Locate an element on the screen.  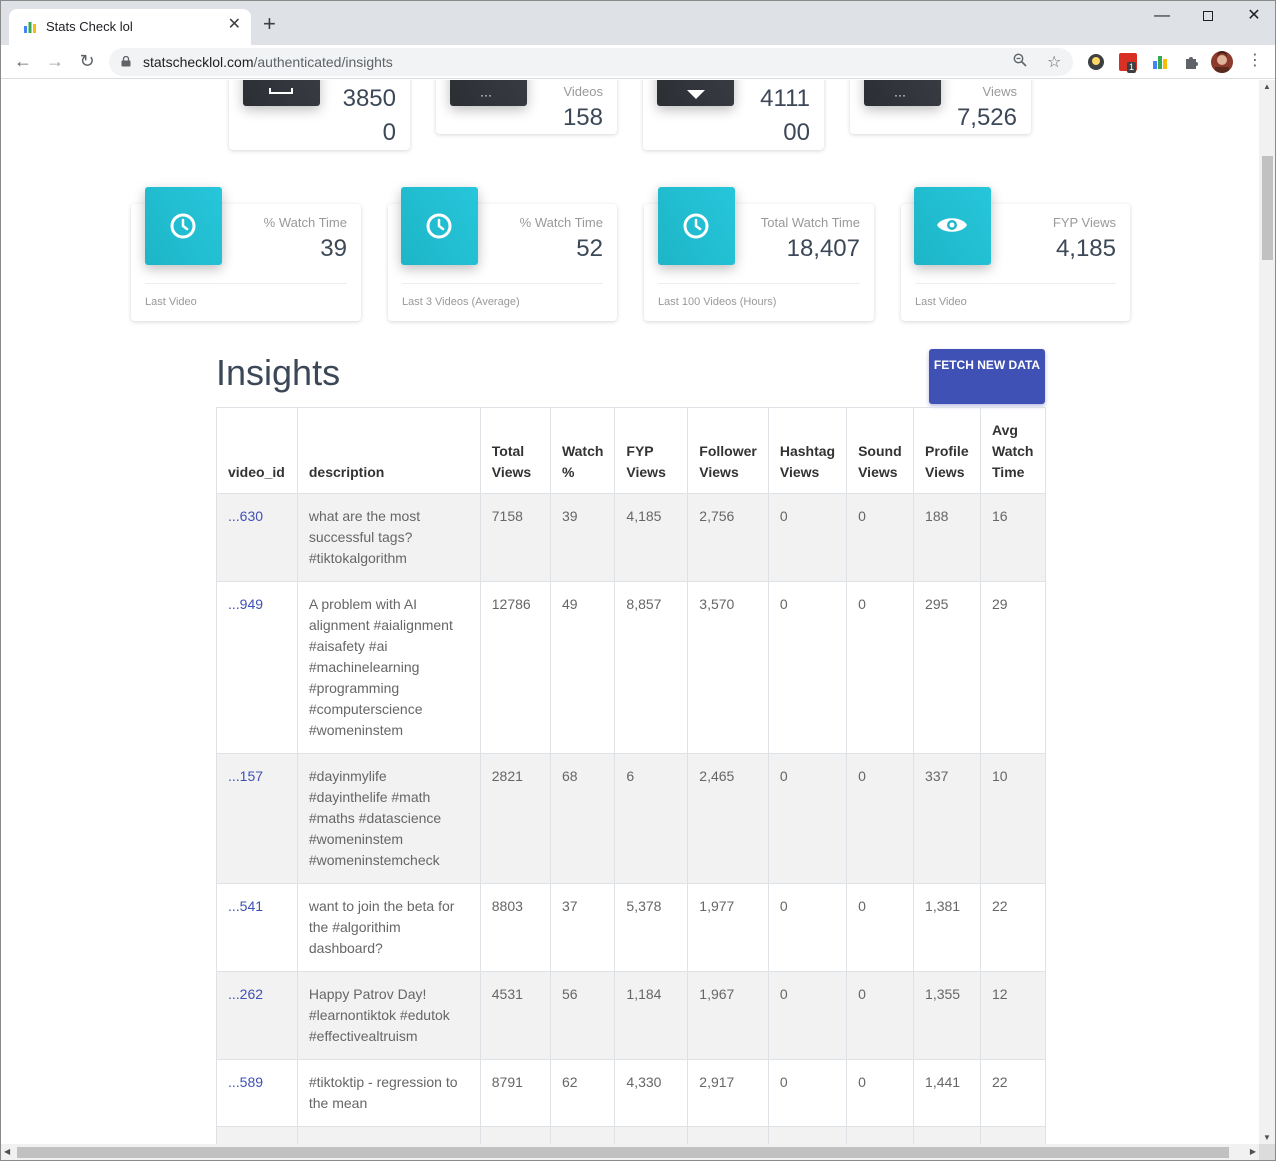
video-id-cell: ...949 is located at coordinates (257, 667).